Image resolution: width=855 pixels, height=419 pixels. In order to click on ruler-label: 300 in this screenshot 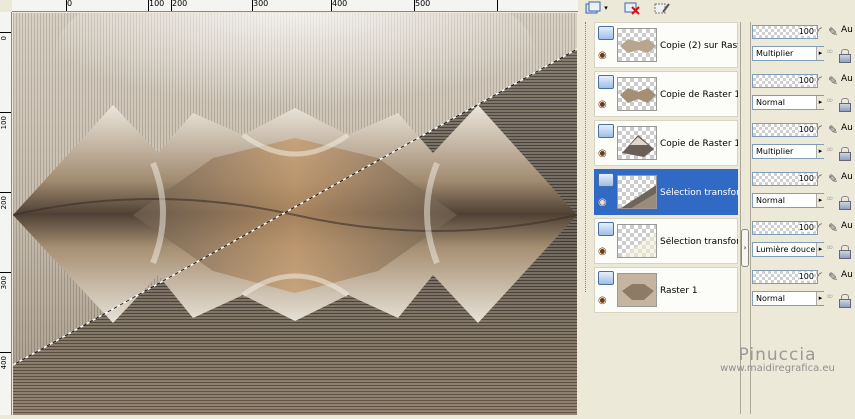, I will do `click(261, 4)`.